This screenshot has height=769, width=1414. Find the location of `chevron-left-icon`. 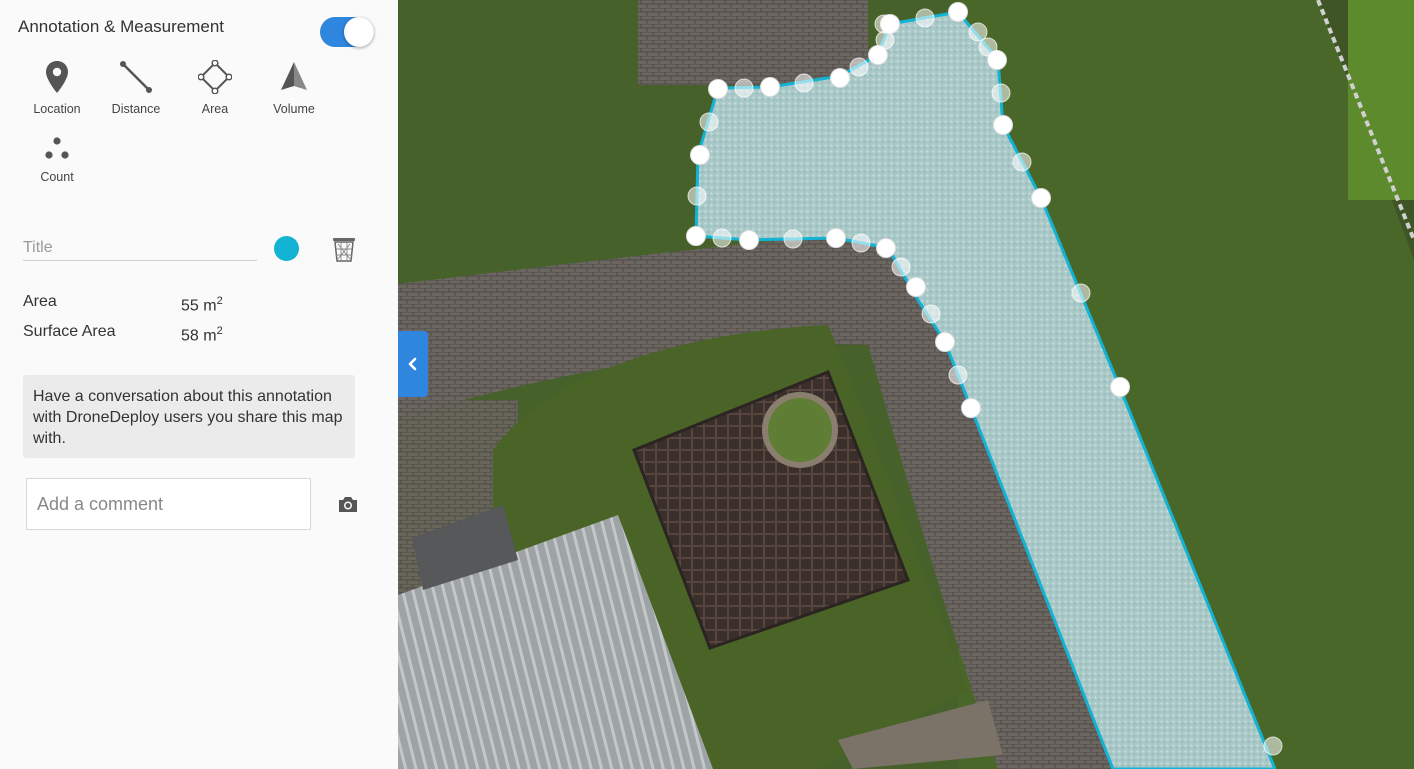

chevron-left-icon is located at coordinates (412, 364).